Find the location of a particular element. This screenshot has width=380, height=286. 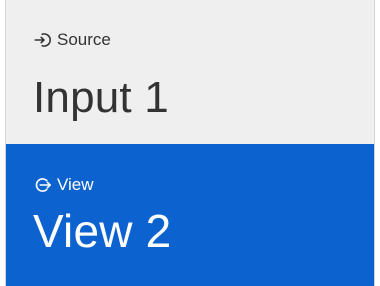

view-label-row: View is located at coordinates (64, 185).